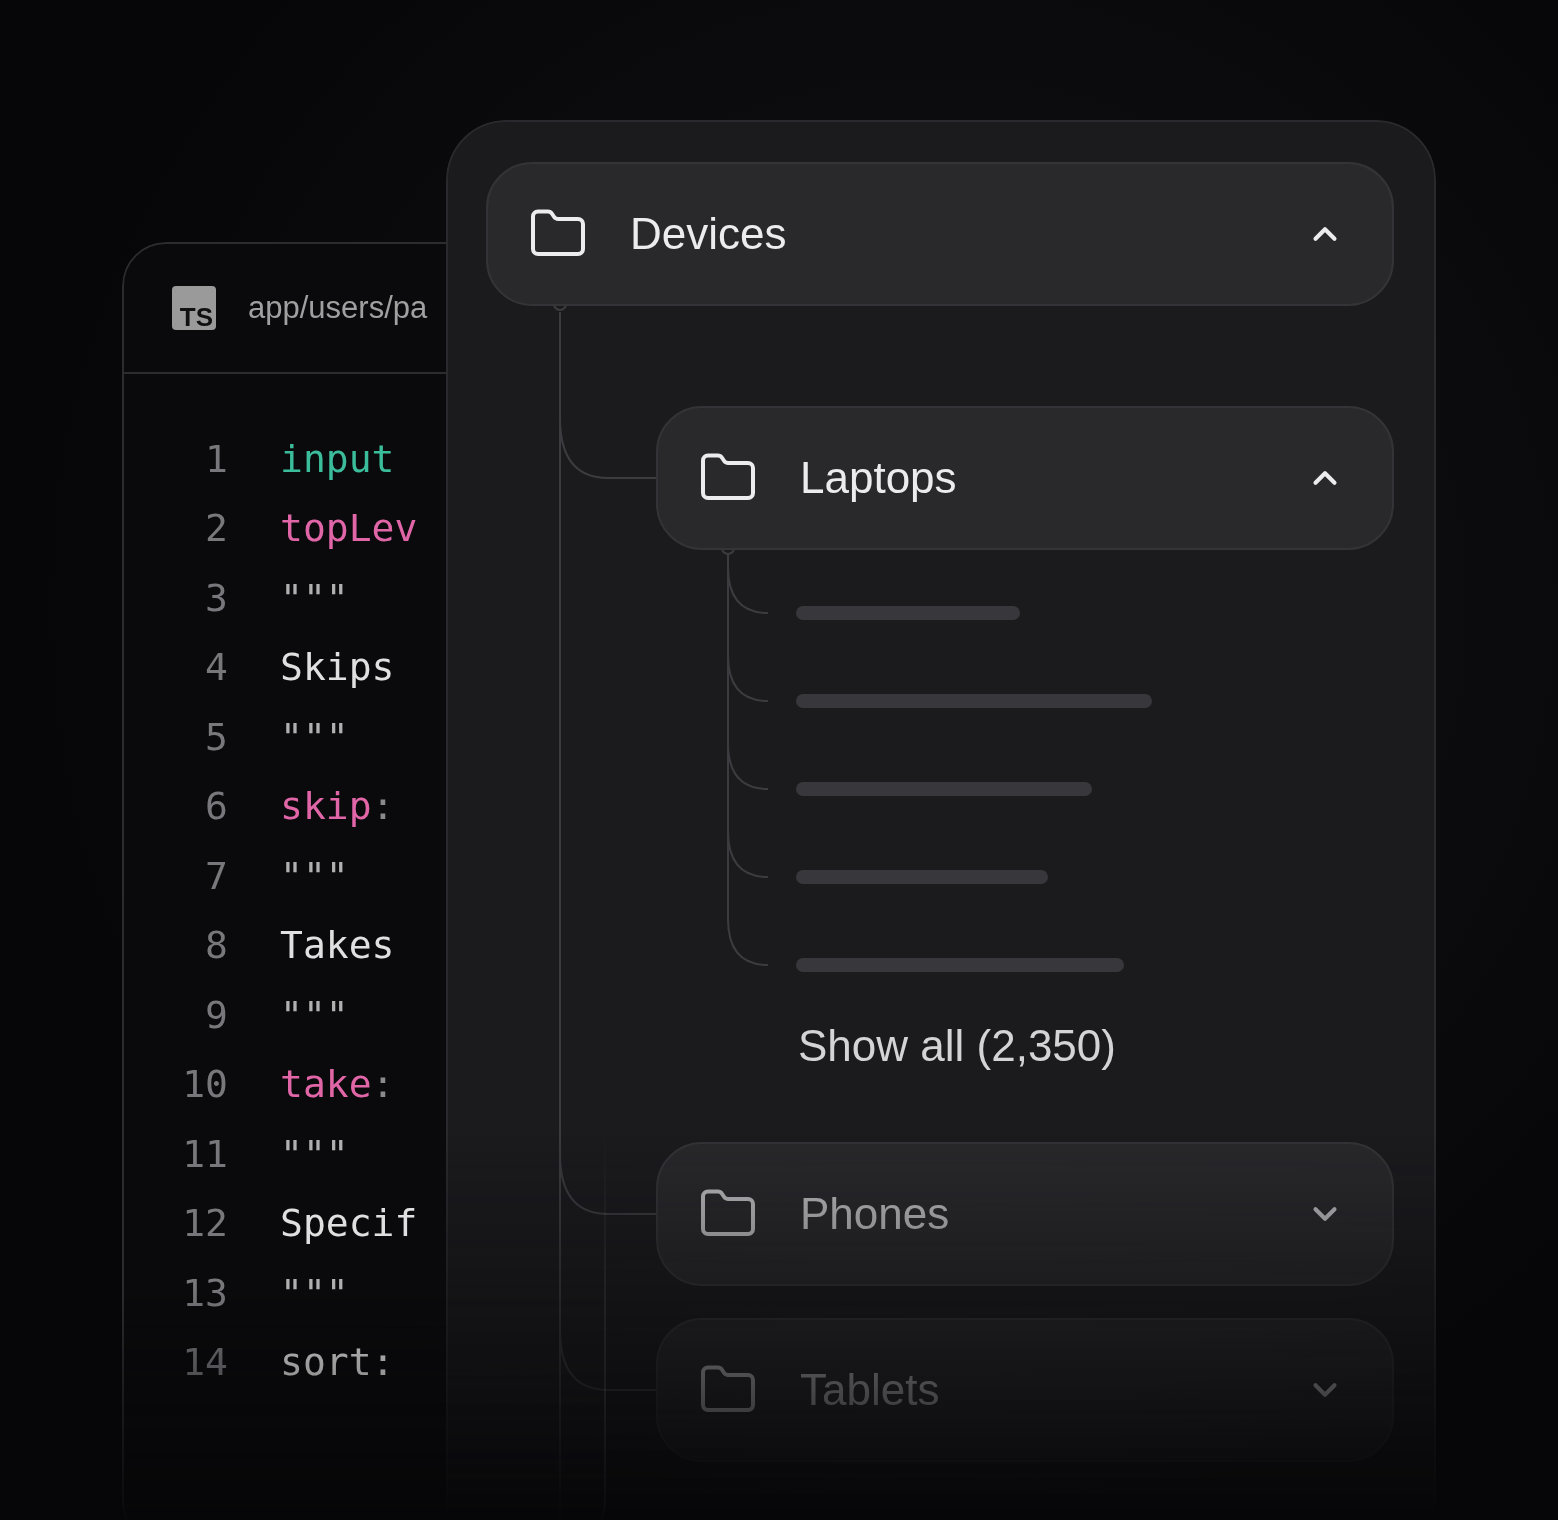  I want to click on line-number: 13, so click(204, 1292).